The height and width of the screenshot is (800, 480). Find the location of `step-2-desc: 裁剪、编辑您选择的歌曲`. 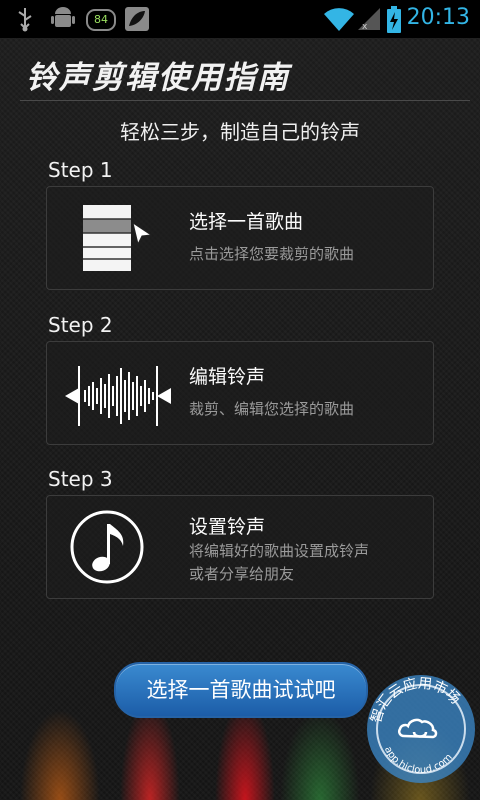

step-2-desc: 裁剪、编辑您选择的歌曲 is located at coordinates (272, 409).